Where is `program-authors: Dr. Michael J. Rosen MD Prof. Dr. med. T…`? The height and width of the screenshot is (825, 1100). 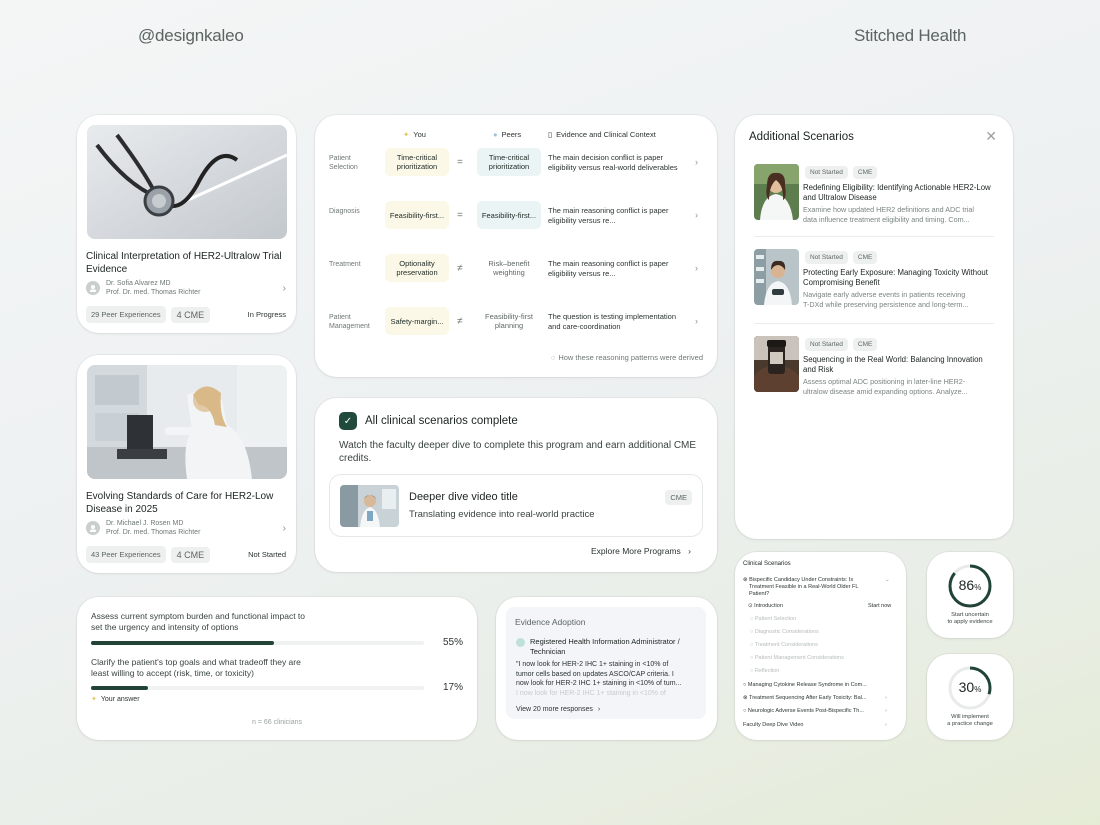 program-authors: Dr. Michael J. Rosen MD Prof. Dr. med. T… is located at coordinates (186, 528).